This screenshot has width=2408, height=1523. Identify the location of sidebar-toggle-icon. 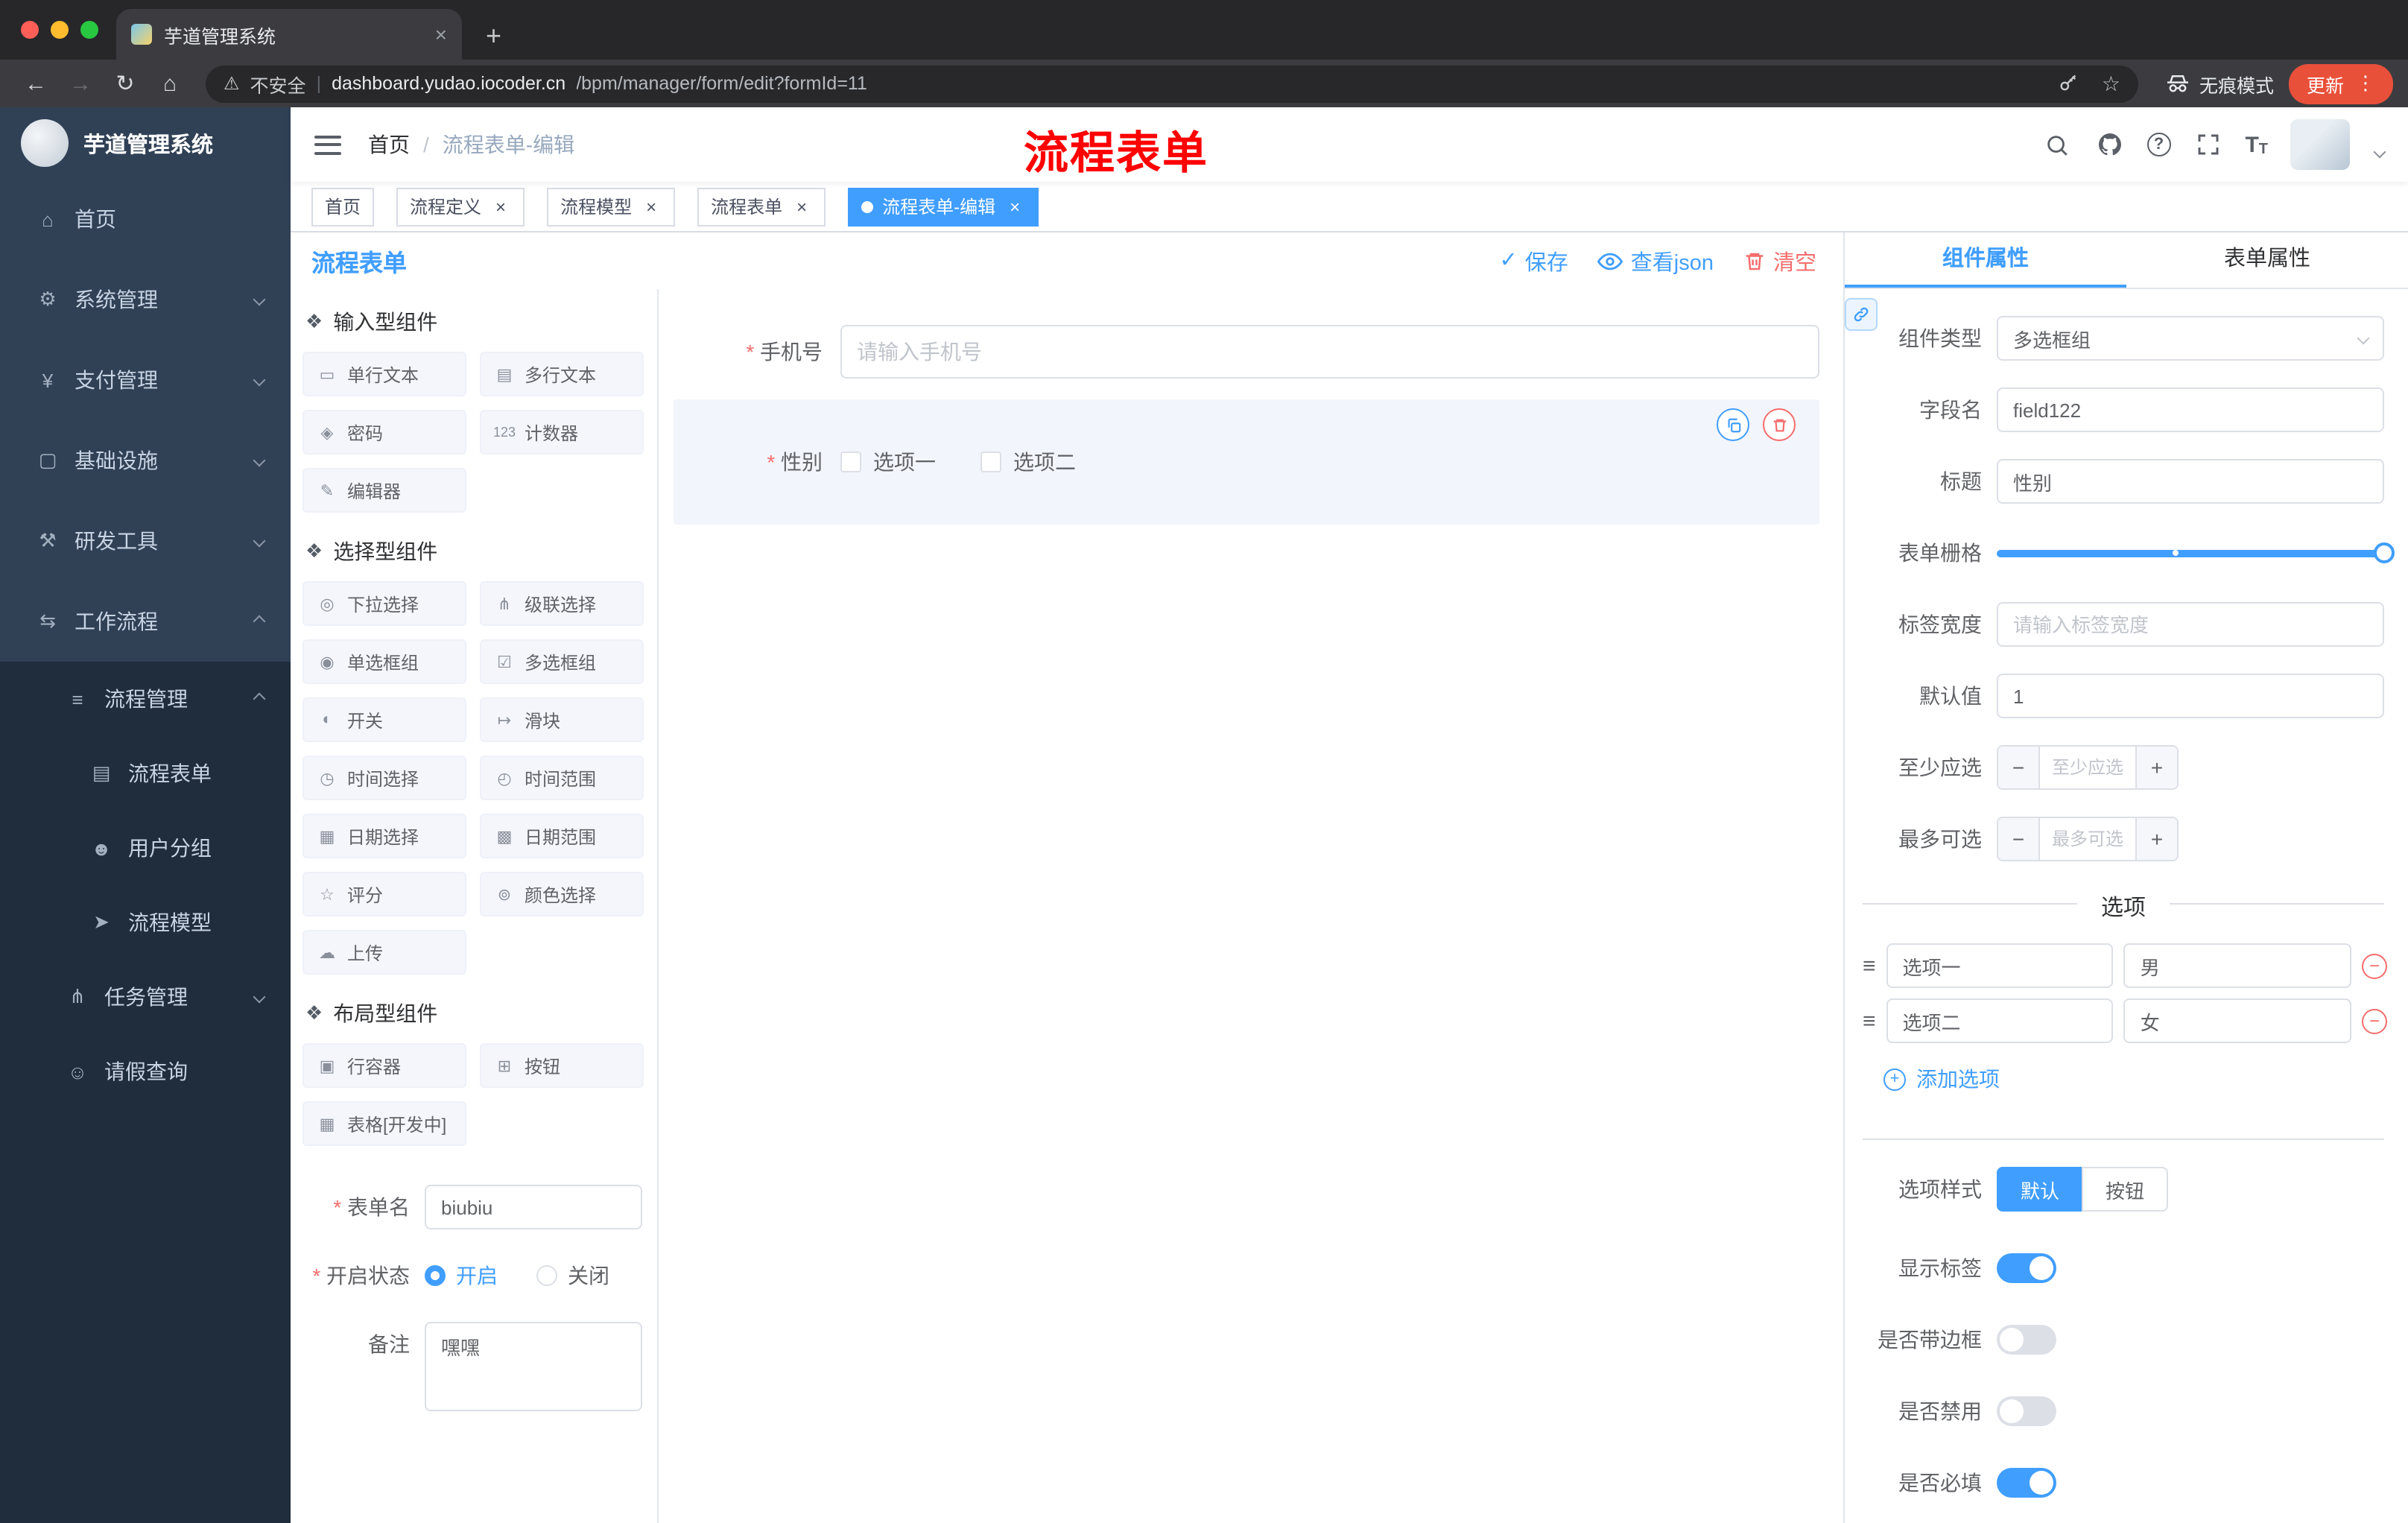
(327, 144).